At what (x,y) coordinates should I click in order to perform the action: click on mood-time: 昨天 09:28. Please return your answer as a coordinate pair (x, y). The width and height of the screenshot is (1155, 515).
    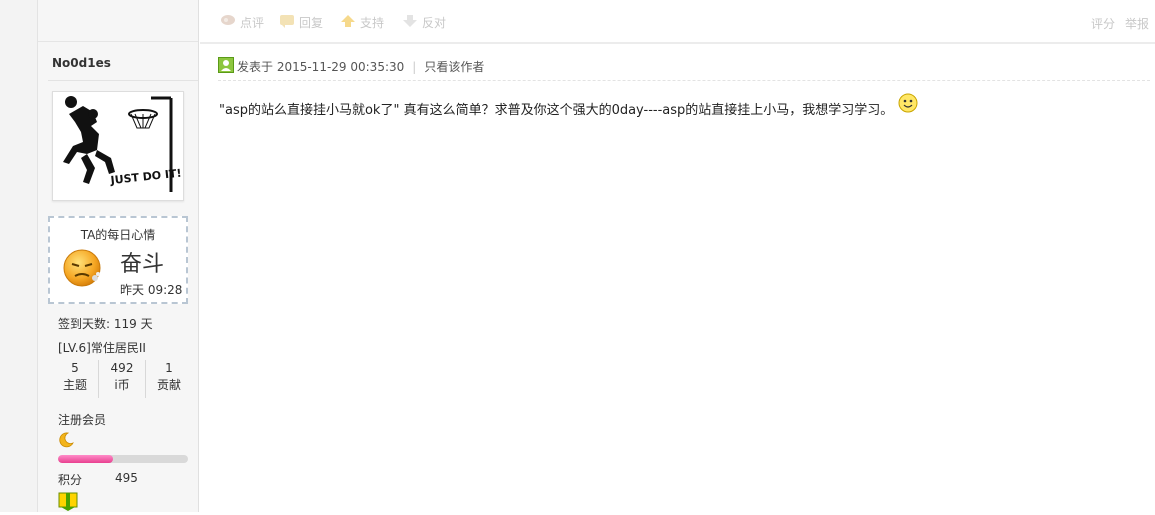
    Looking at the image, I should click on (151, 290).